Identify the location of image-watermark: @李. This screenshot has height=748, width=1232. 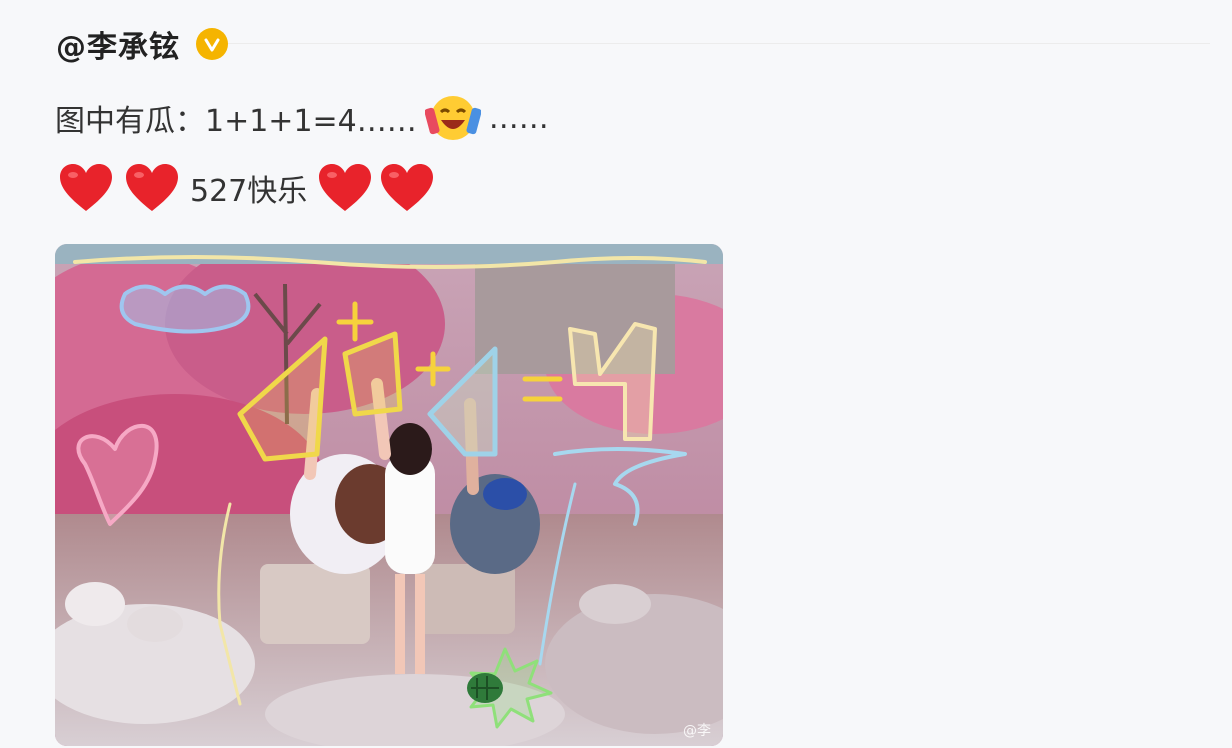
(697, 731).